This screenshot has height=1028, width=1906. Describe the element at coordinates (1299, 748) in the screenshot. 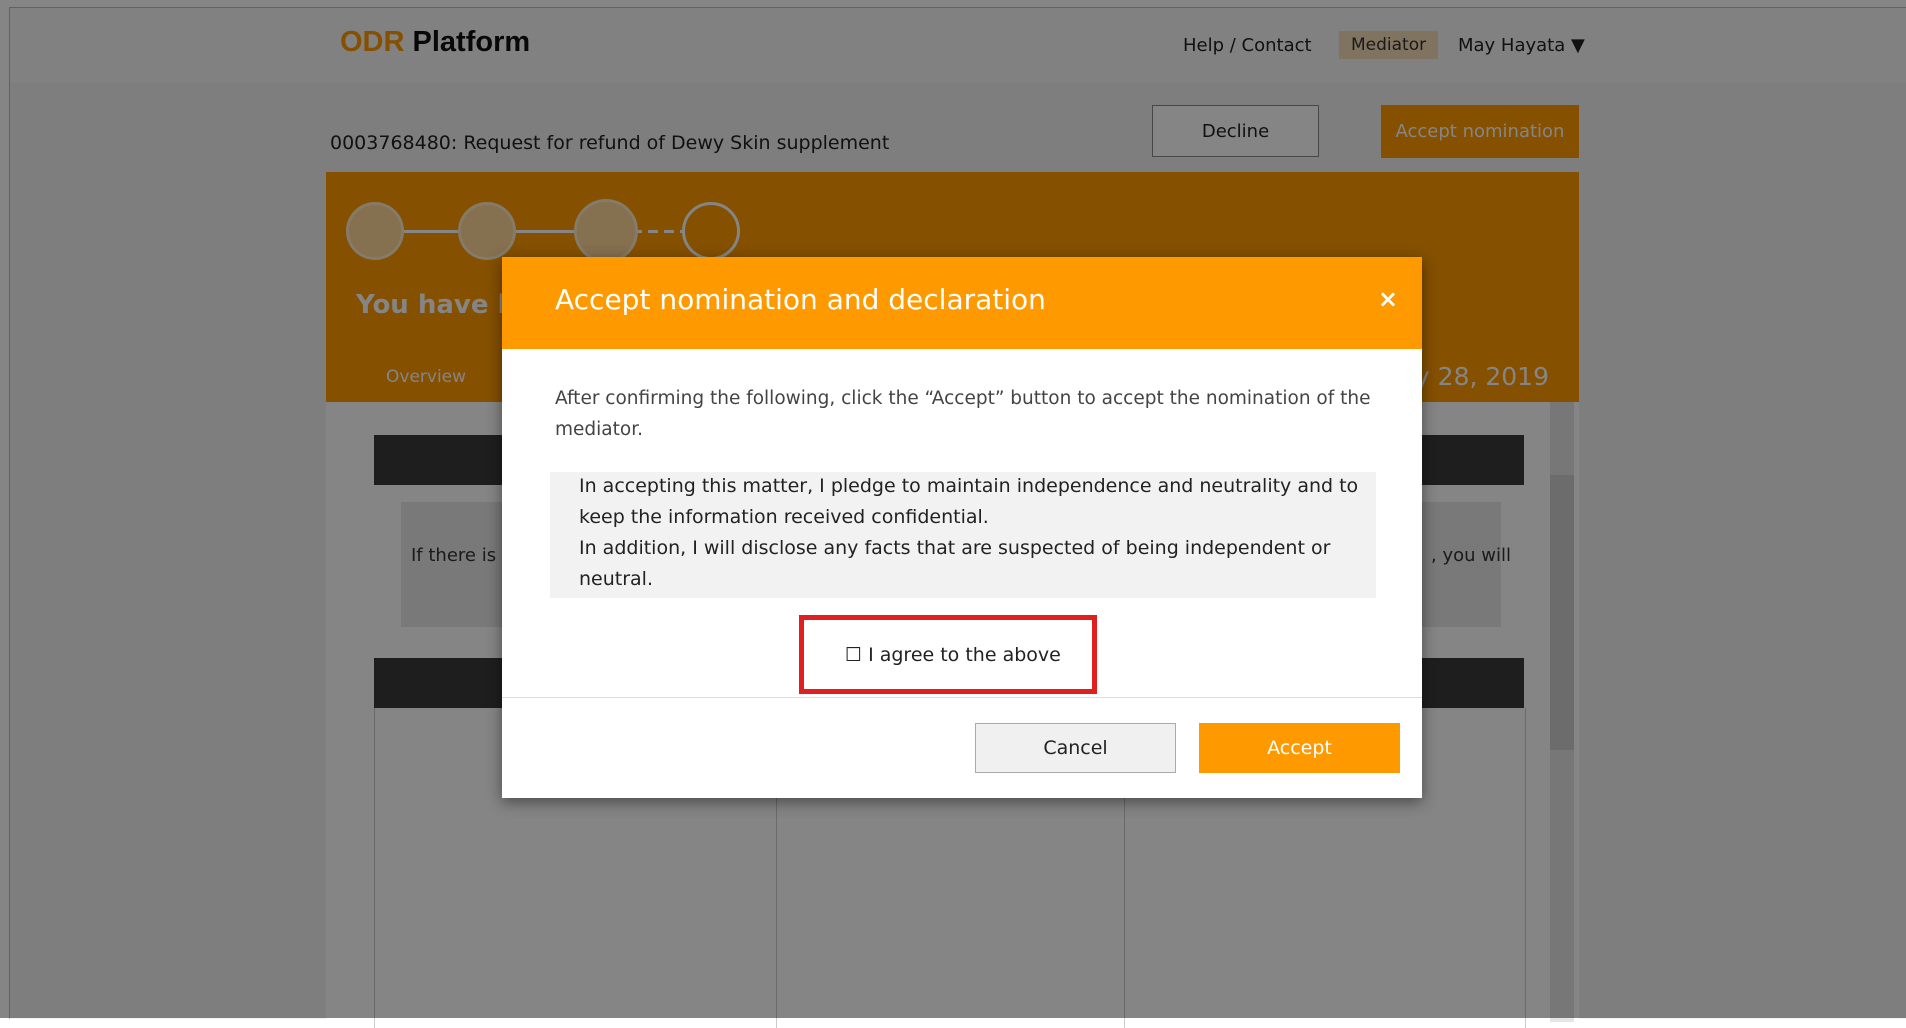

I see `accept-button: Accept` at that location.